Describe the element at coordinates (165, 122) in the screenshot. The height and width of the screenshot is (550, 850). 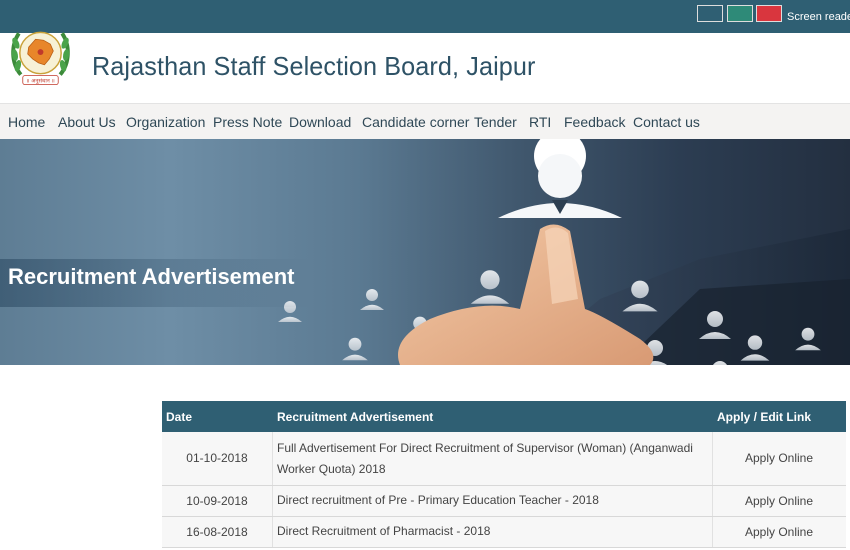
I see `nav-organization: Organization` at that location.